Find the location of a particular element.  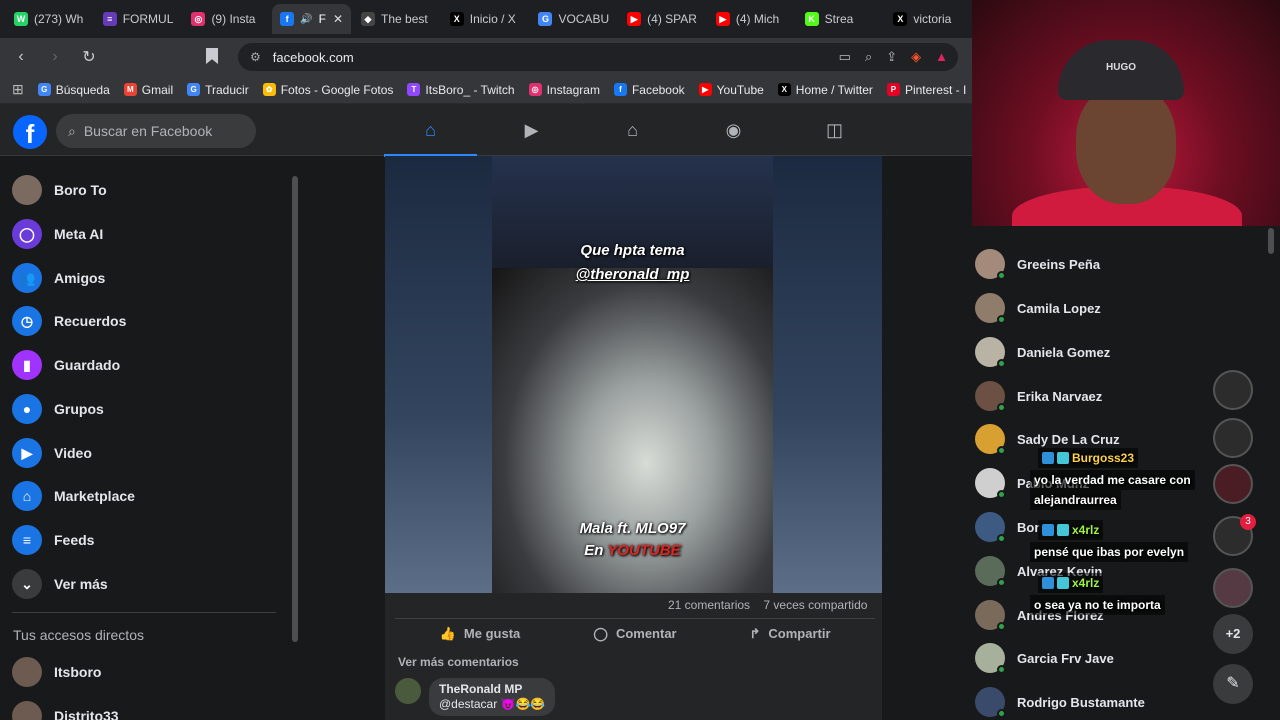

browser-tab: ◎ (9) Insta is located at coordinates (226, 19).